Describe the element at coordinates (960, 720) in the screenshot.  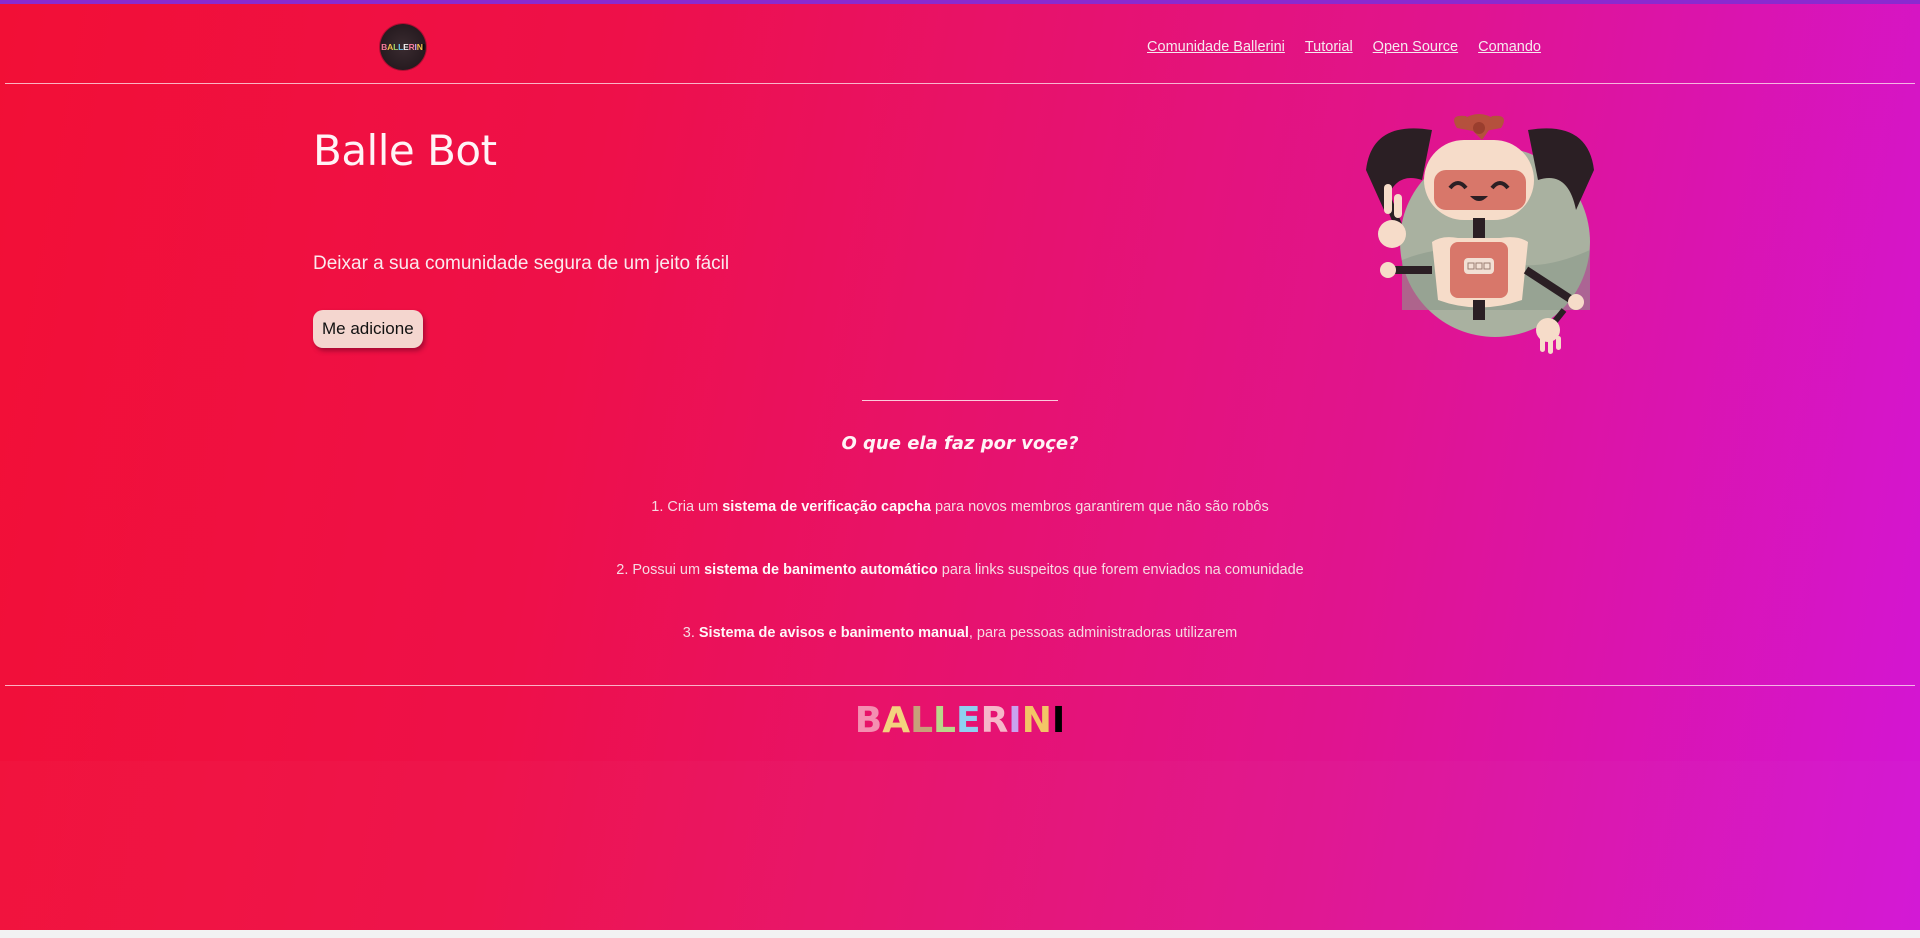
I see `footer-wordmark-logo: BALLERINI` at that location.